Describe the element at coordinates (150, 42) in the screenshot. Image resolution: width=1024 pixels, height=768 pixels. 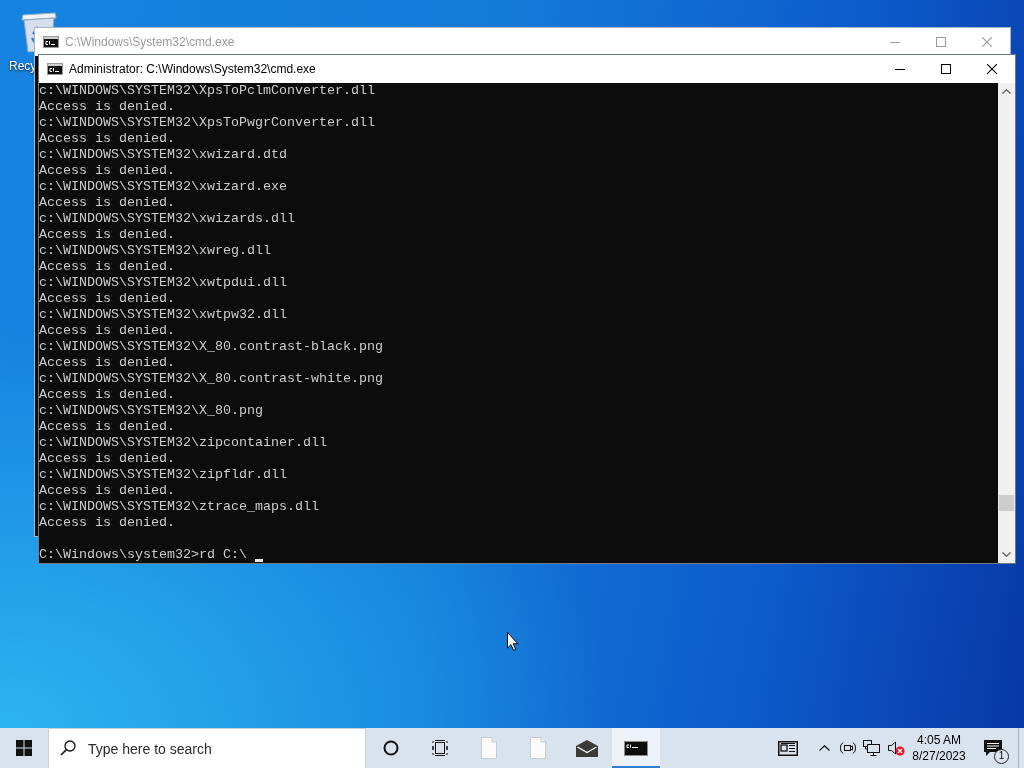
I see `window-title: C:\Windows\System32\cmd.exe` at that location.